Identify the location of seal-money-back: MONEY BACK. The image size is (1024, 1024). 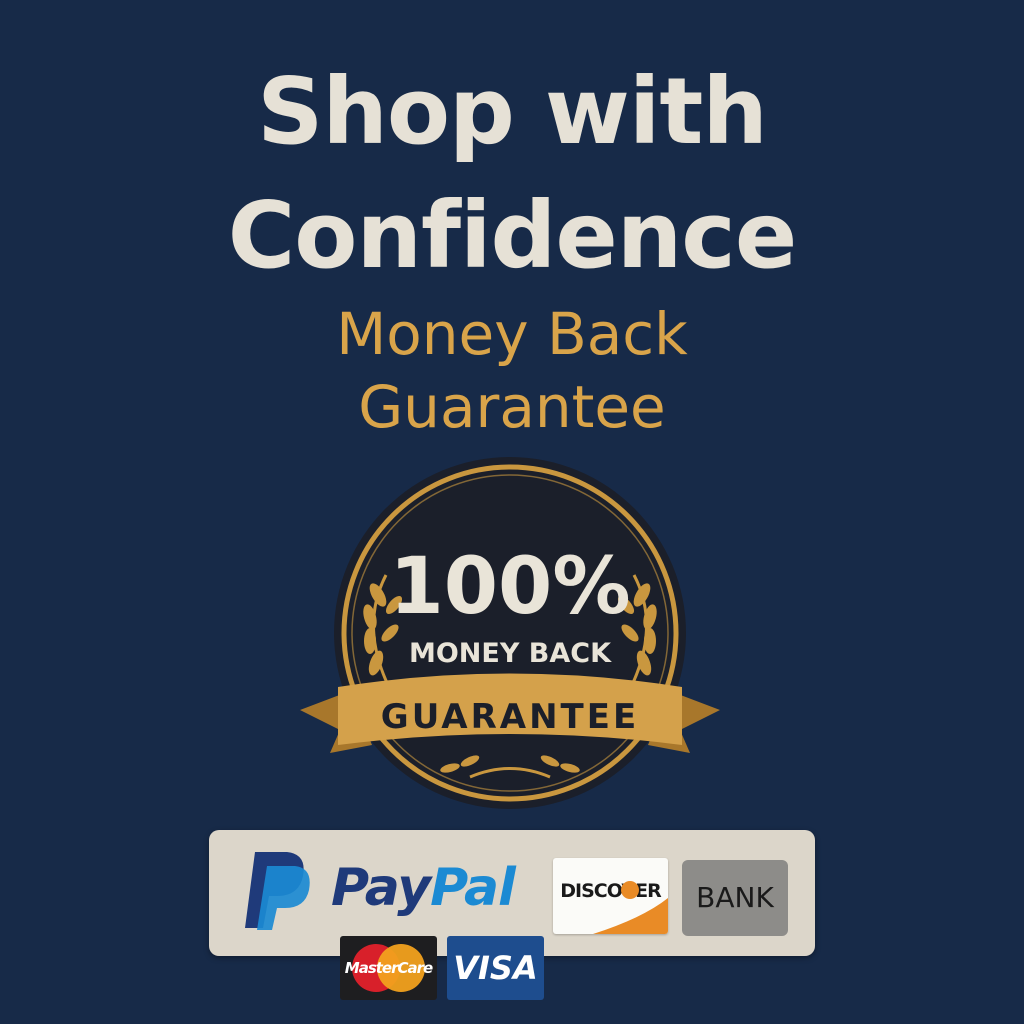
(510, 653).